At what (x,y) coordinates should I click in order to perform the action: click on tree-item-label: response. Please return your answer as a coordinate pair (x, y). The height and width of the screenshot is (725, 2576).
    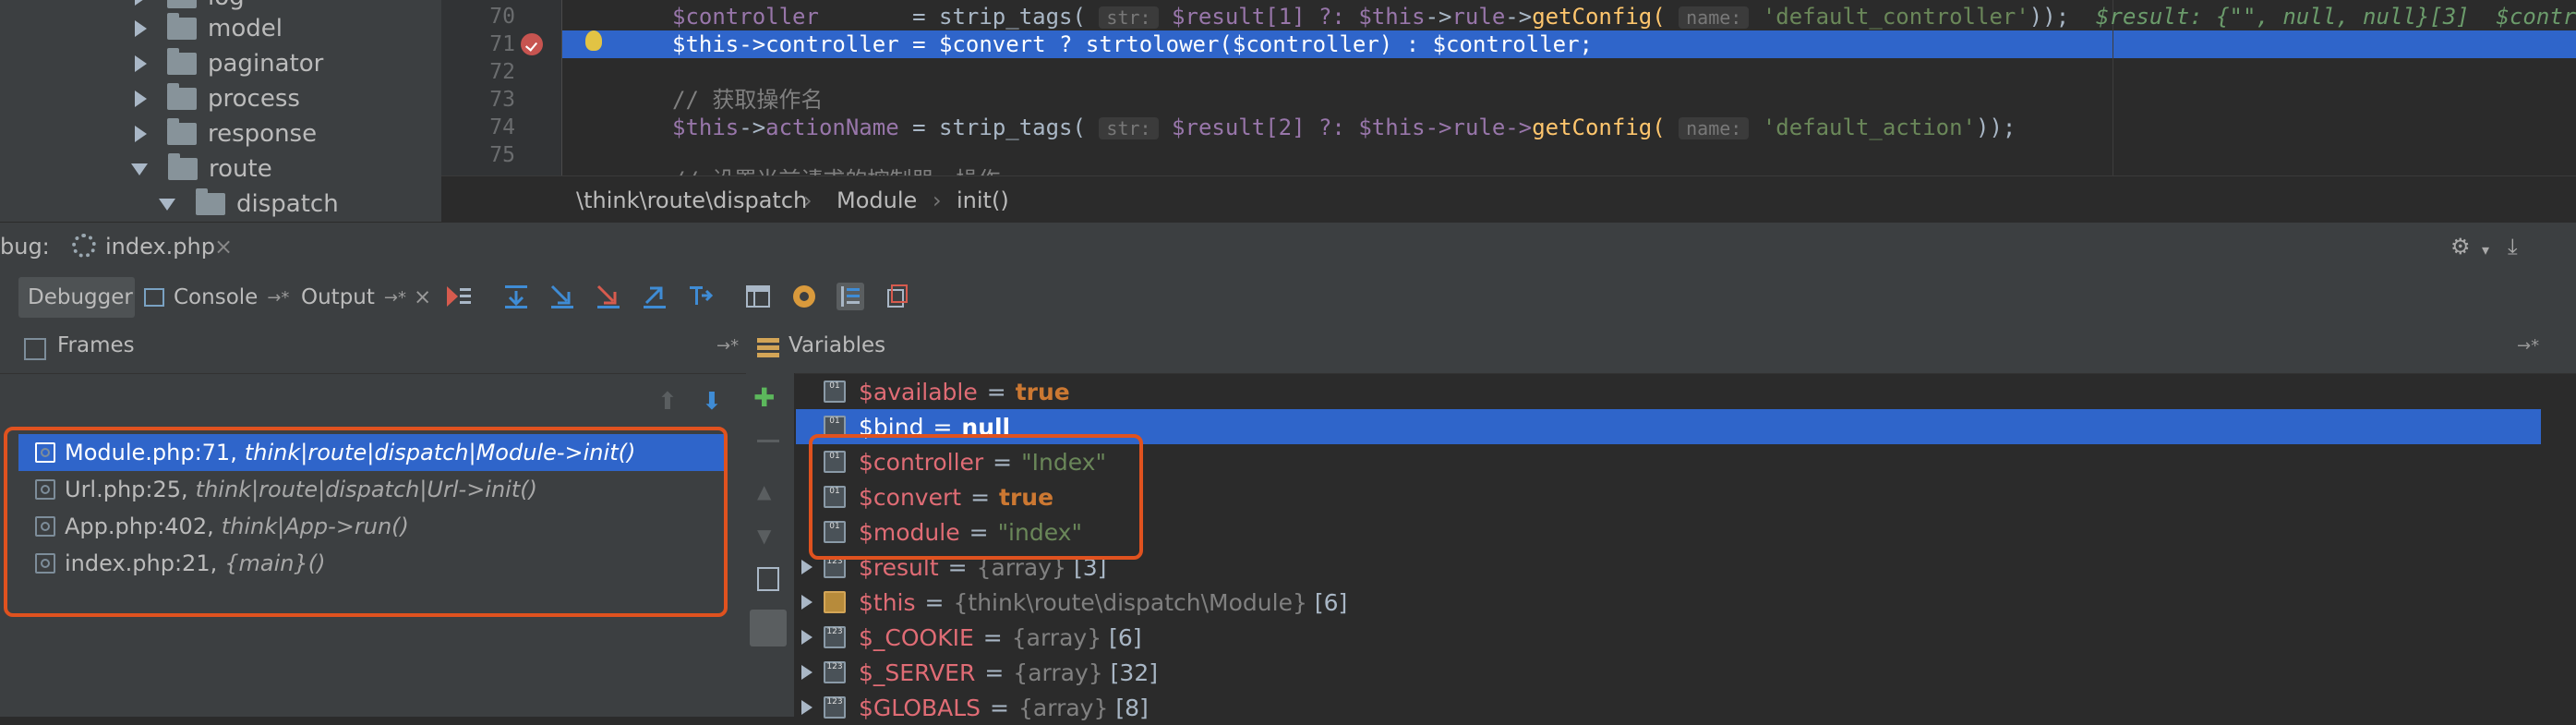
    Looking at the image, I should click on (263, 134).